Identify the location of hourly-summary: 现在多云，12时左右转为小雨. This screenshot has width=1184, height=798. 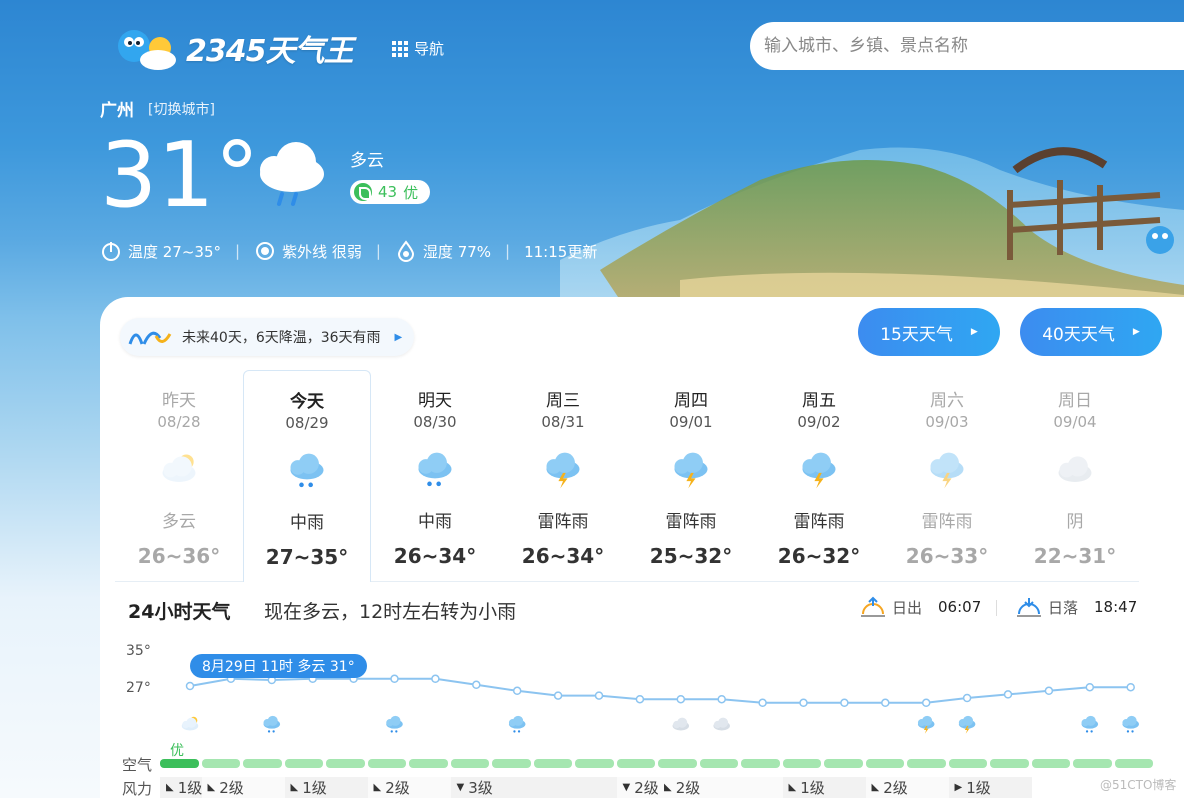
(390, 612).